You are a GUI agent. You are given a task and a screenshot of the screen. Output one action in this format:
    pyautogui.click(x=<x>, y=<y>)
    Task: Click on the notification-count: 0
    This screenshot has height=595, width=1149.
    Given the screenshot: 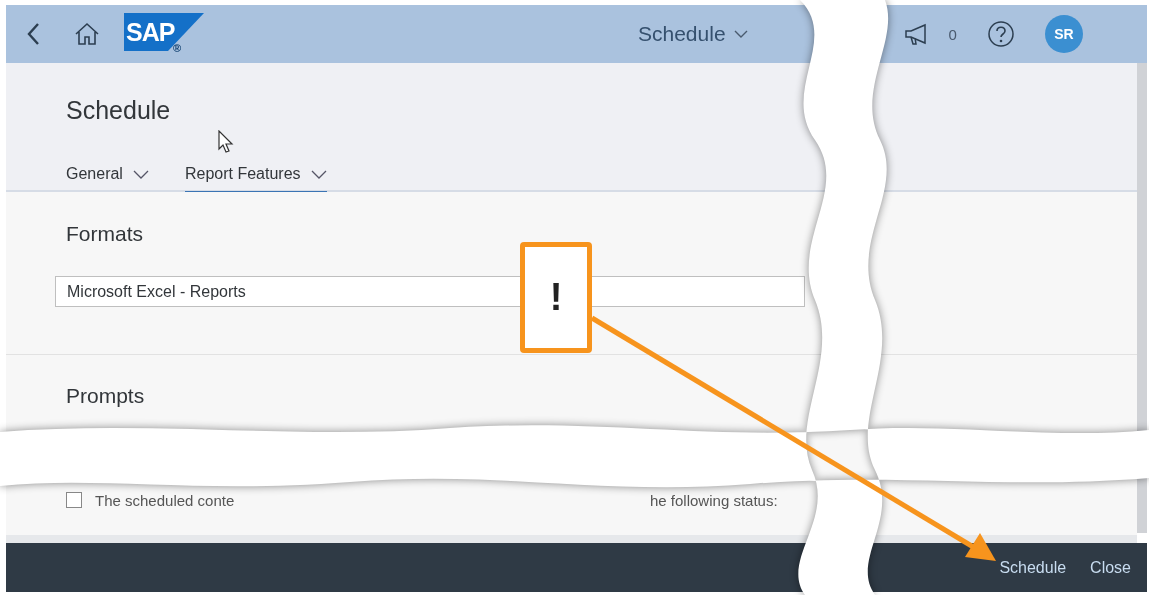 What is the action you would take?
    pyautogui.click(x=952, y=34)
    